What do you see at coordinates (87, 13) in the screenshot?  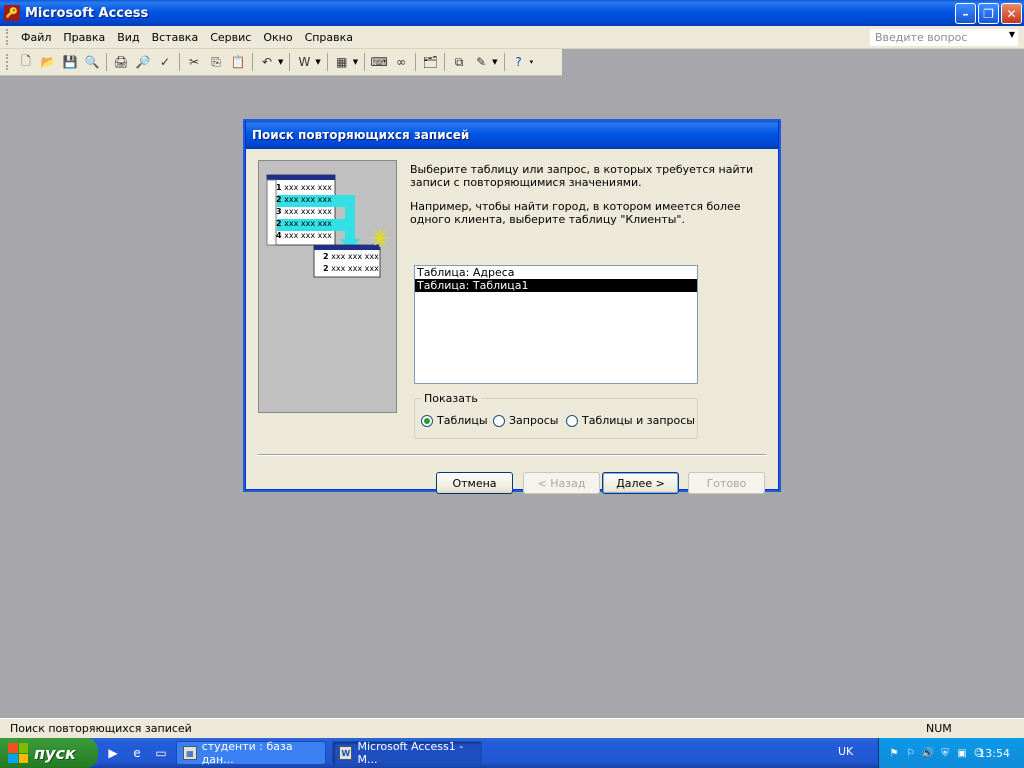 I see `window-title: Microsoft Access` at bounding box center [87, 13].